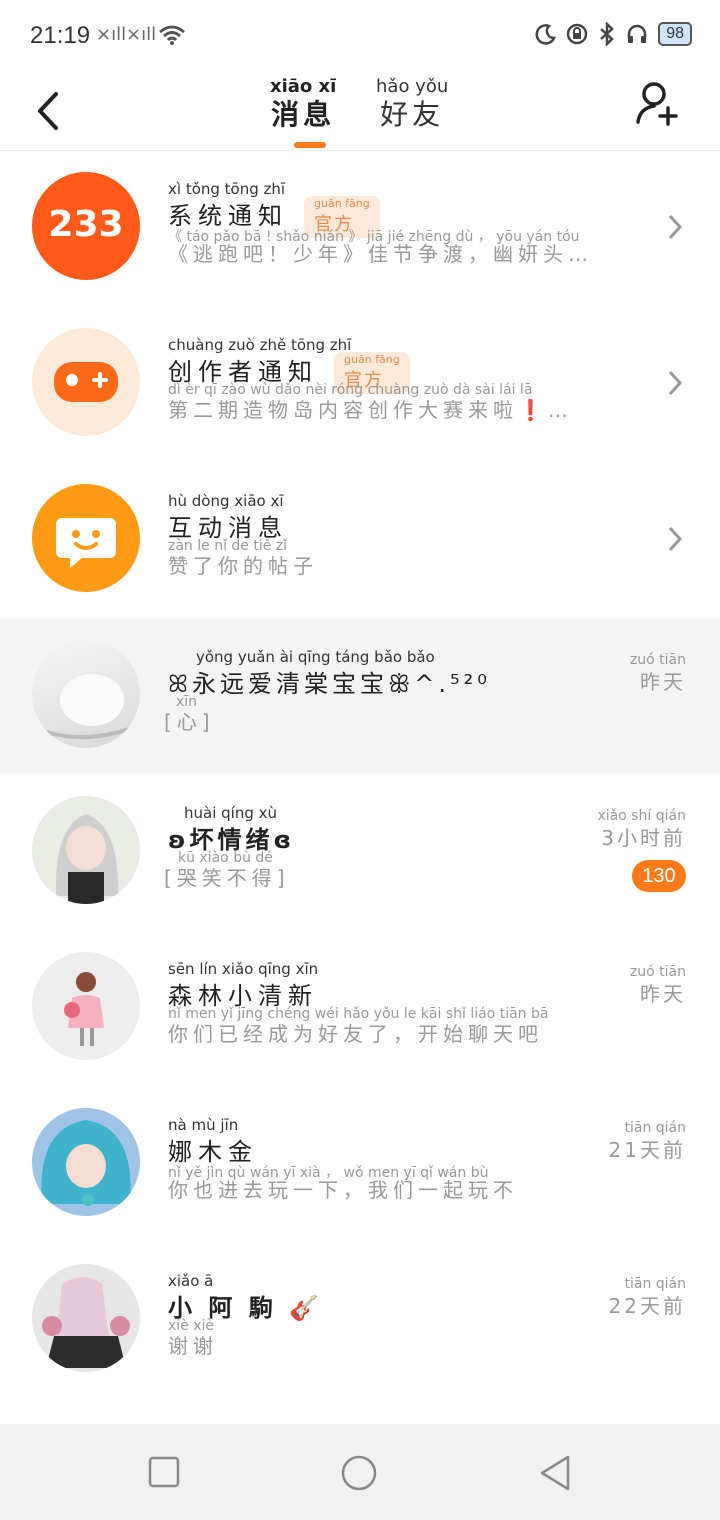 The width and height of the screenshot is (720, 1520). I want to click on item-time: 22天前, so click(647, 1306).